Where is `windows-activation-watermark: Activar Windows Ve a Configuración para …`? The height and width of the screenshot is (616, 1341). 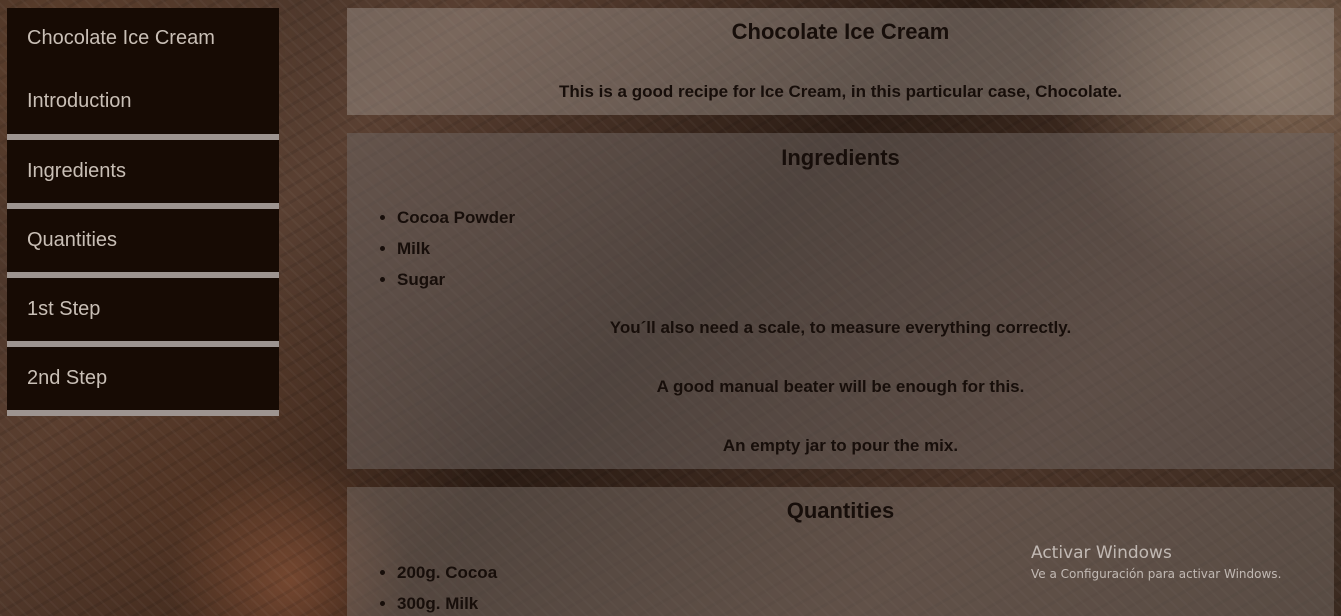 windows-activation-watermark: Activar Windows Ve a Configuración para … is located at coordinates (1156, 562).